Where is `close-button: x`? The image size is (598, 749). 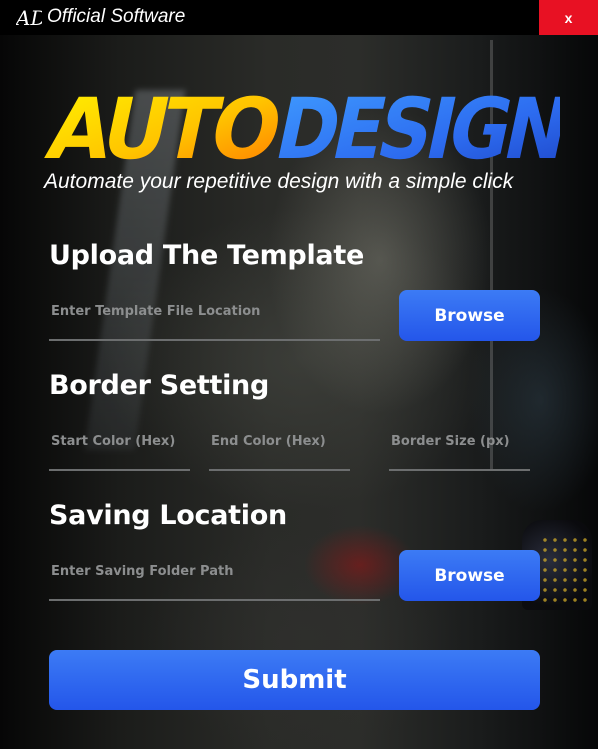
close-button: x is located at coordinates (568, 17).